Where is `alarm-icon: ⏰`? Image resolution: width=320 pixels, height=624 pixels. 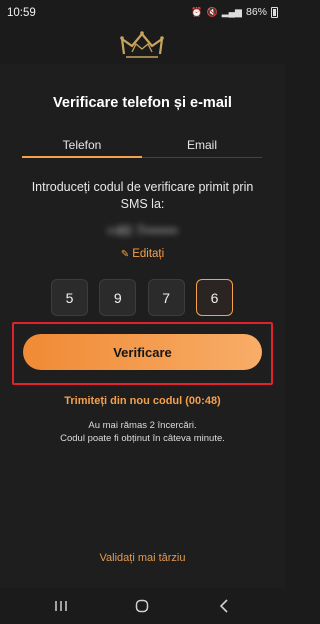
alarm-icon: ⏰ is located at coordinates (197, 11).